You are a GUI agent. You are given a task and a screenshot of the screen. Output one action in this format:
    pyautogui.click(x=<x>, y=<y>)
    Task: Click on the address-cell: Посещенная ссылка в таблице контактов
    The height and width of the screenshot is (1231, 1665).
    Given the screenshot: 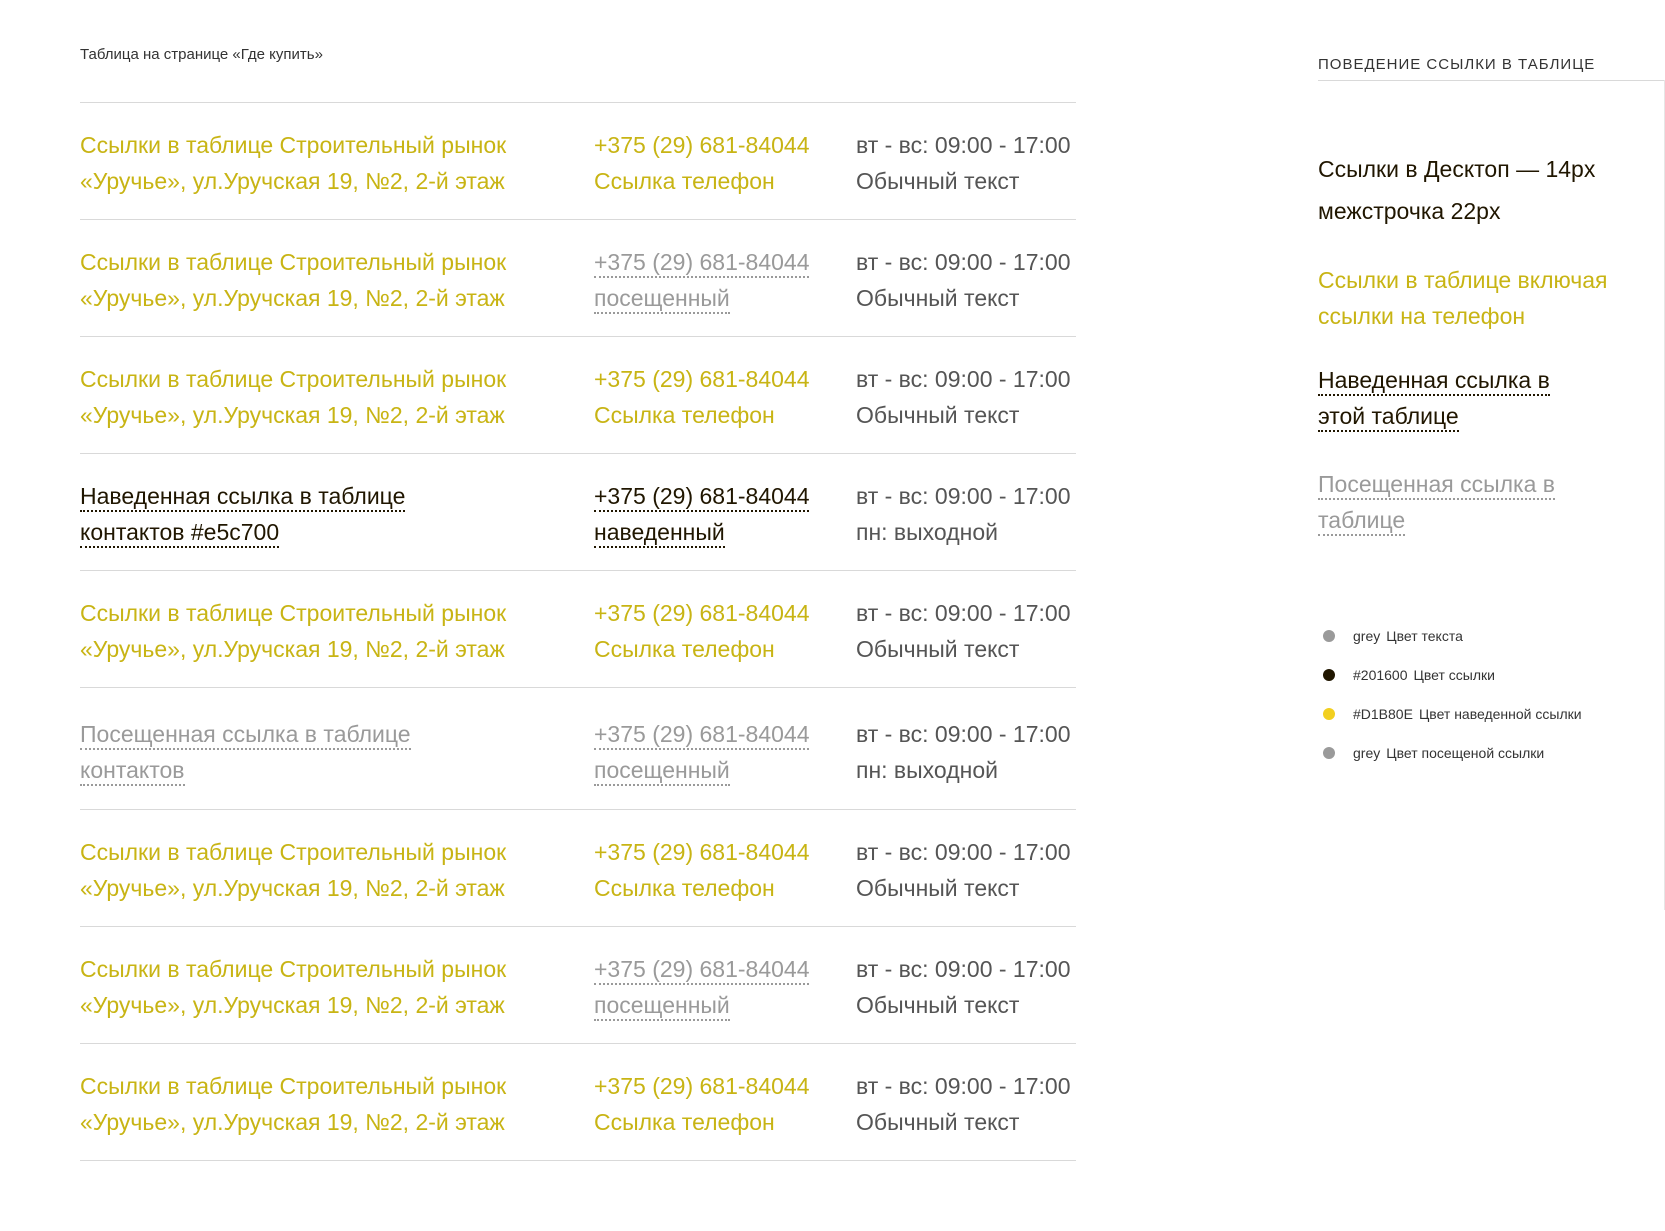 What is the action you would take?
    pyautogui.click(x=337, y=762)
    